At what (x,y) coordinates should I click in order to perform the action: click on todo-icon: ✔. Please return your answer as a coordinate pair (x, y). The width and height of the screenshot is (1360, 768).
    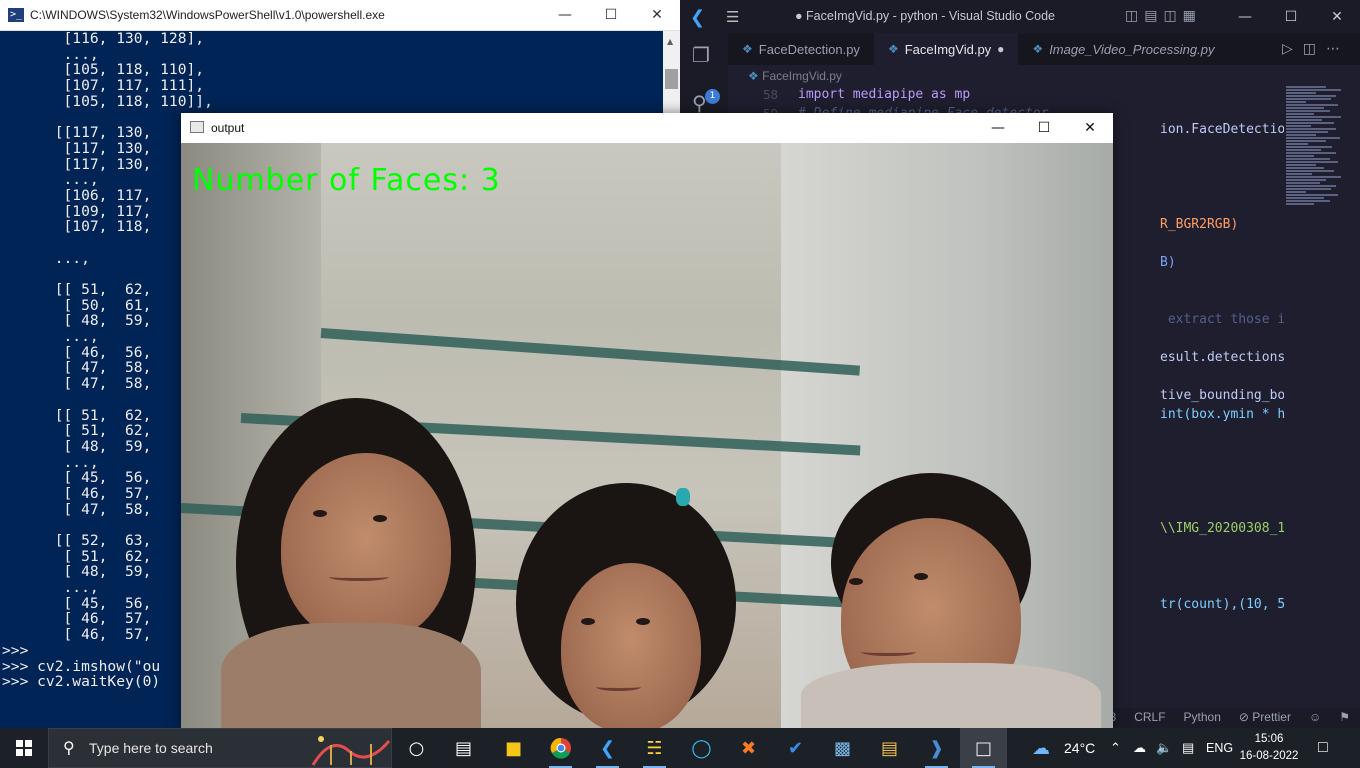
    Looking at the image, I should click on (795, 748).